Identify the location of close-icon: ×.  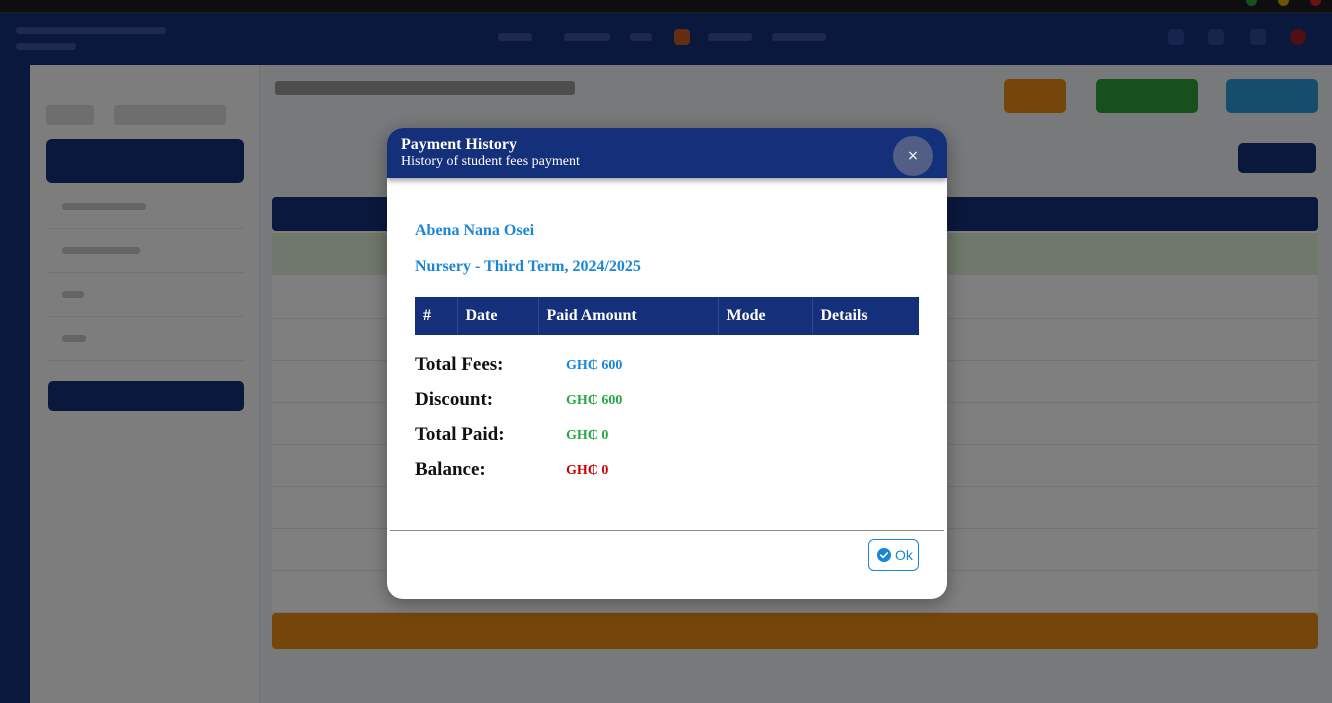
(913, 156).